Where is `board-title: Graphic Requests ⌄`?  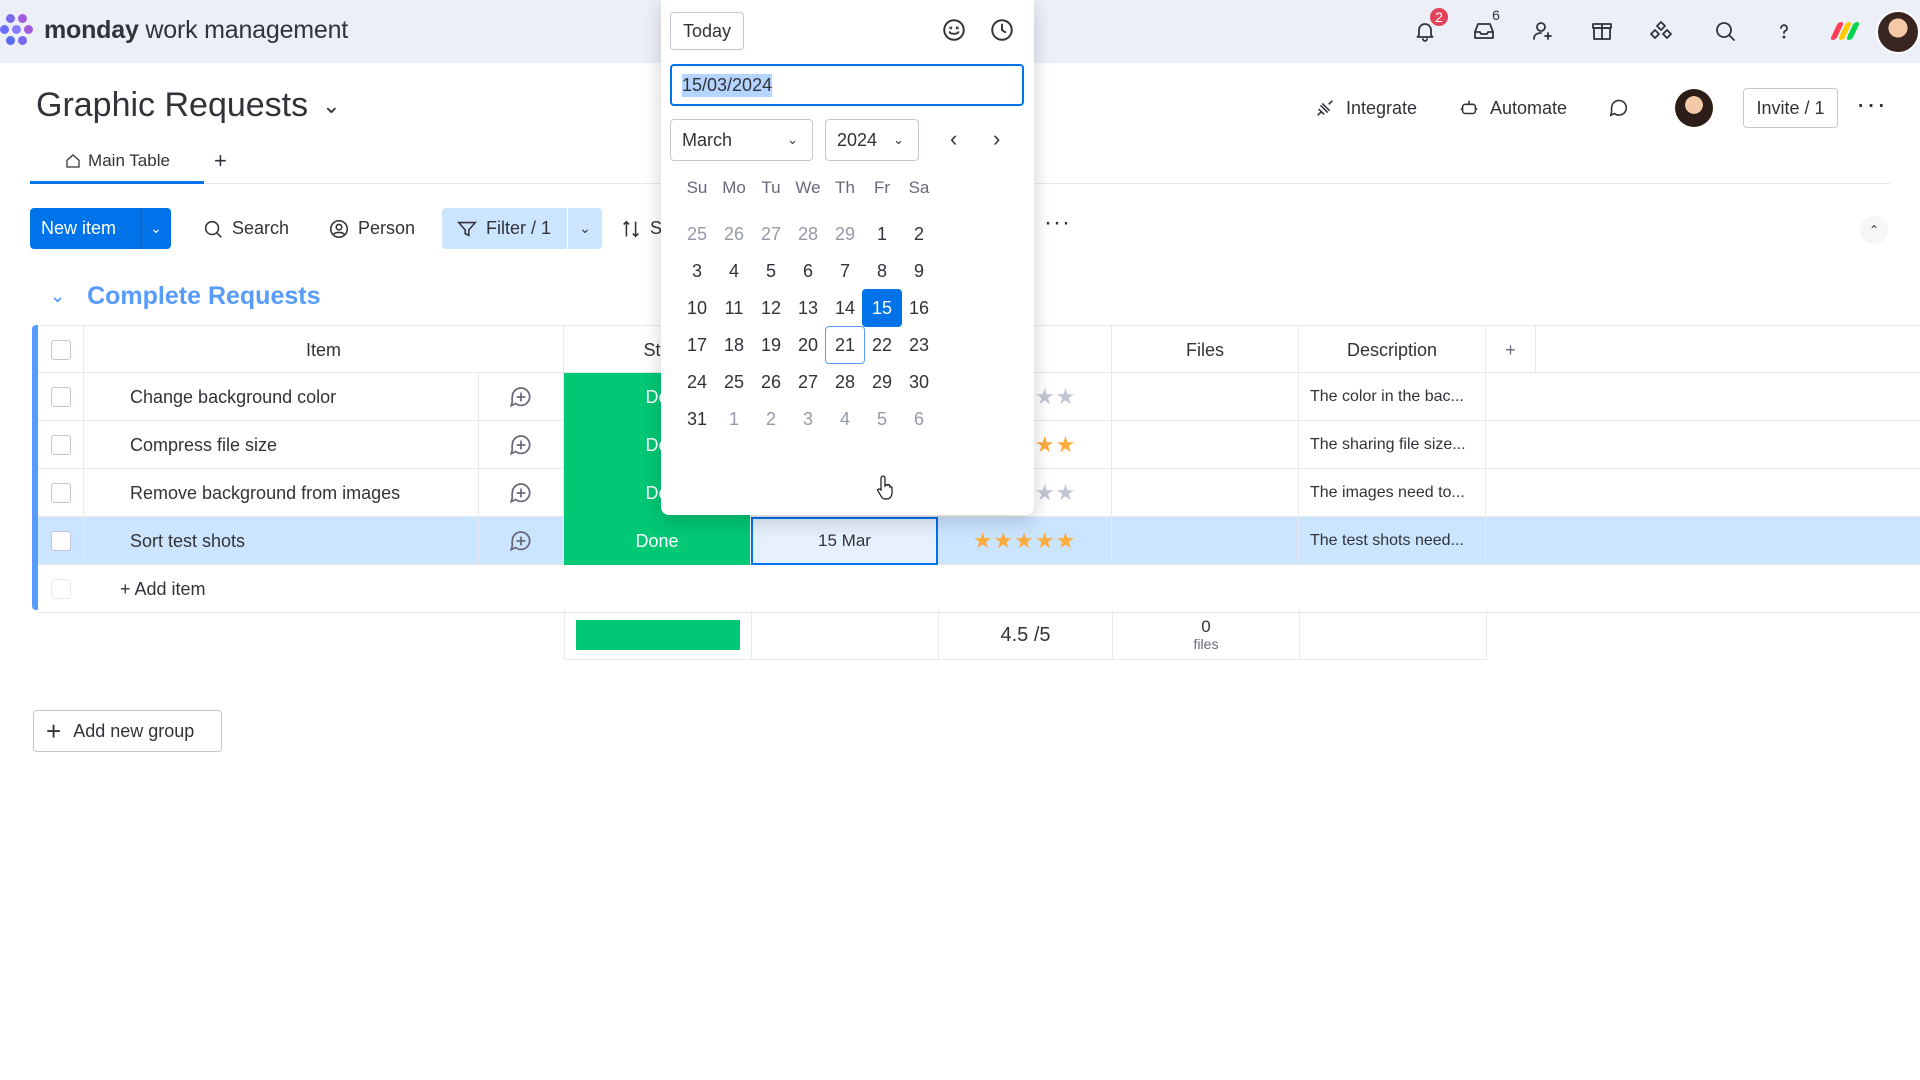
board-title: Graphic Requests ⌄ is located at coordinates (188, 105).